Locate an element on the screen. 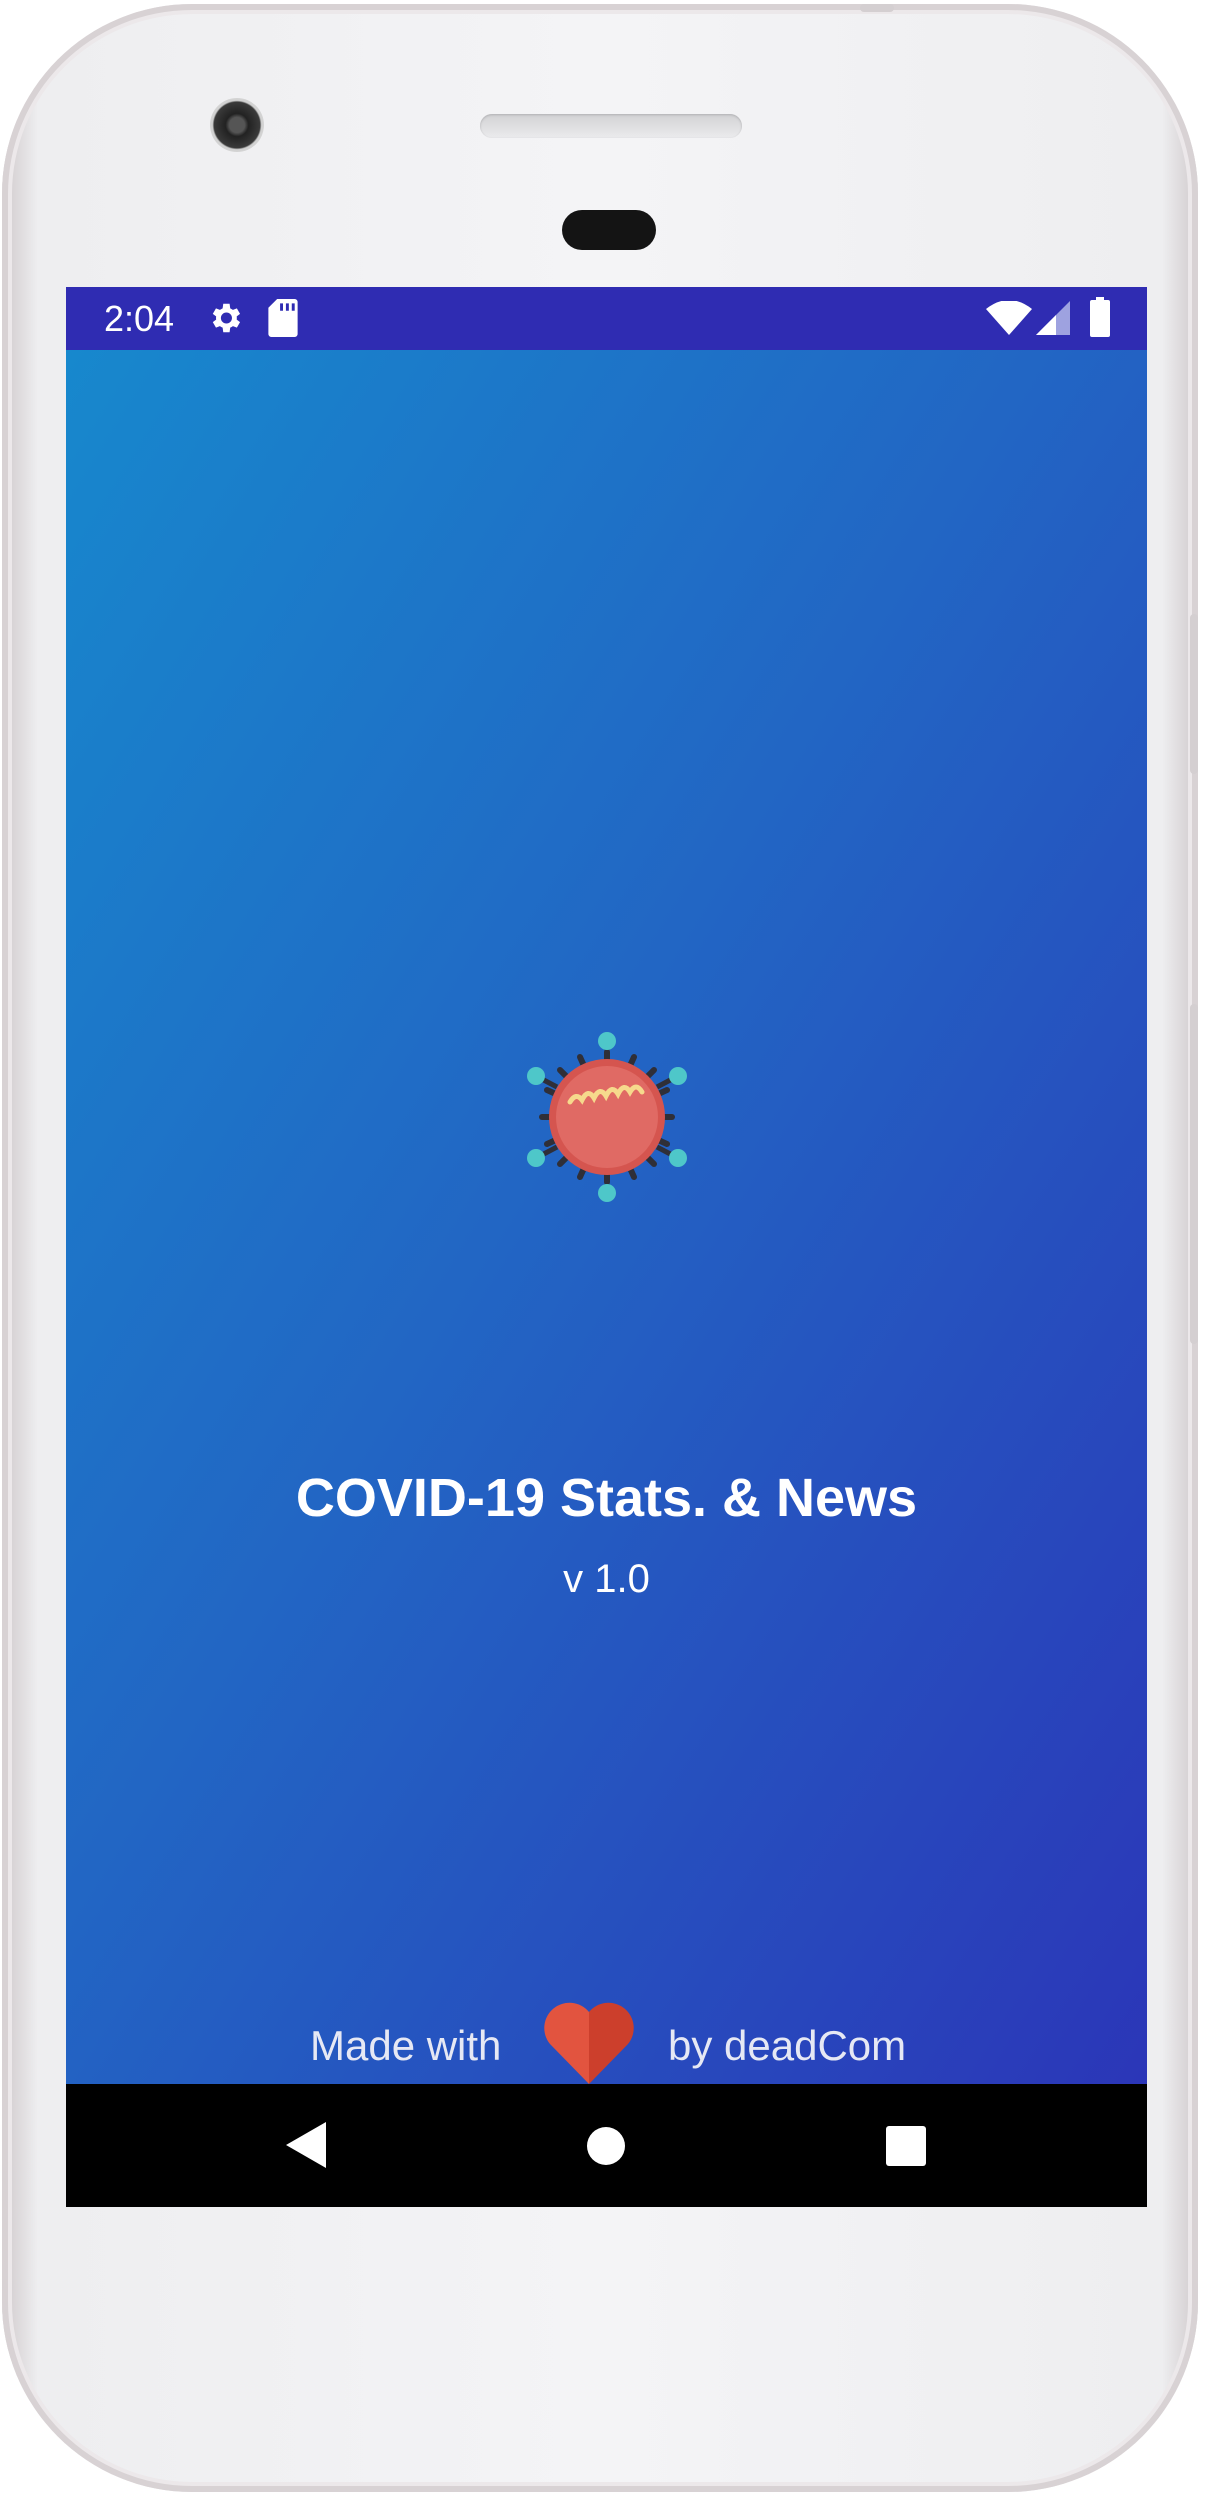  app-version: v 1.0 is located at coordinates (606, 1579).